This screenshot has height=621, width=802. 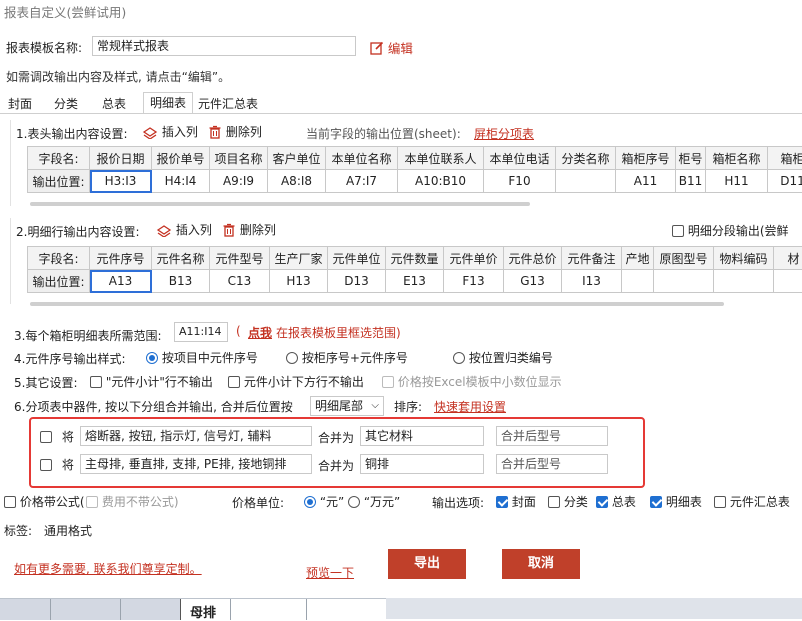 What do you see at coordinates (170, 131) in the screenshot?
I see `section1-insert-column-button: 插入列` at bounding box center [170, 131].